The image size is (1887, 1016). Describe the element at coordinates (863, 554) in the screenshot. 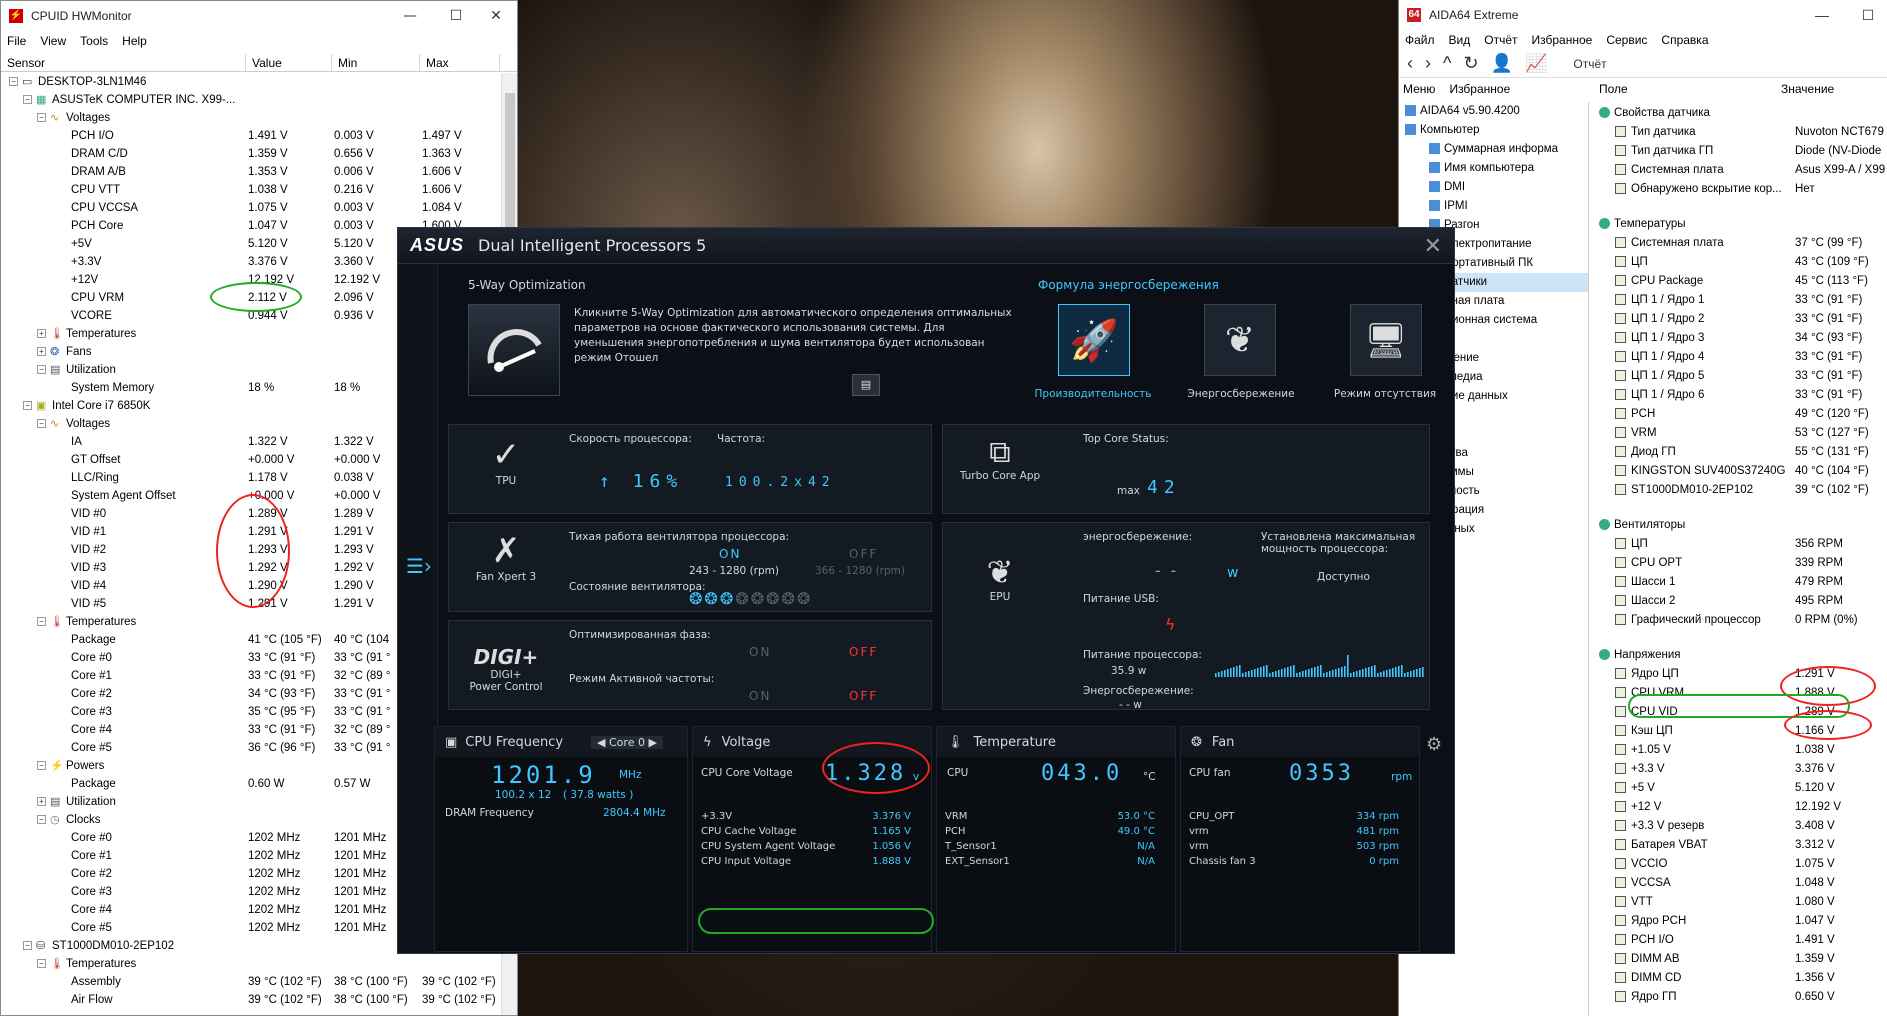

I see `fan-off-toggle: OFF` at that location.